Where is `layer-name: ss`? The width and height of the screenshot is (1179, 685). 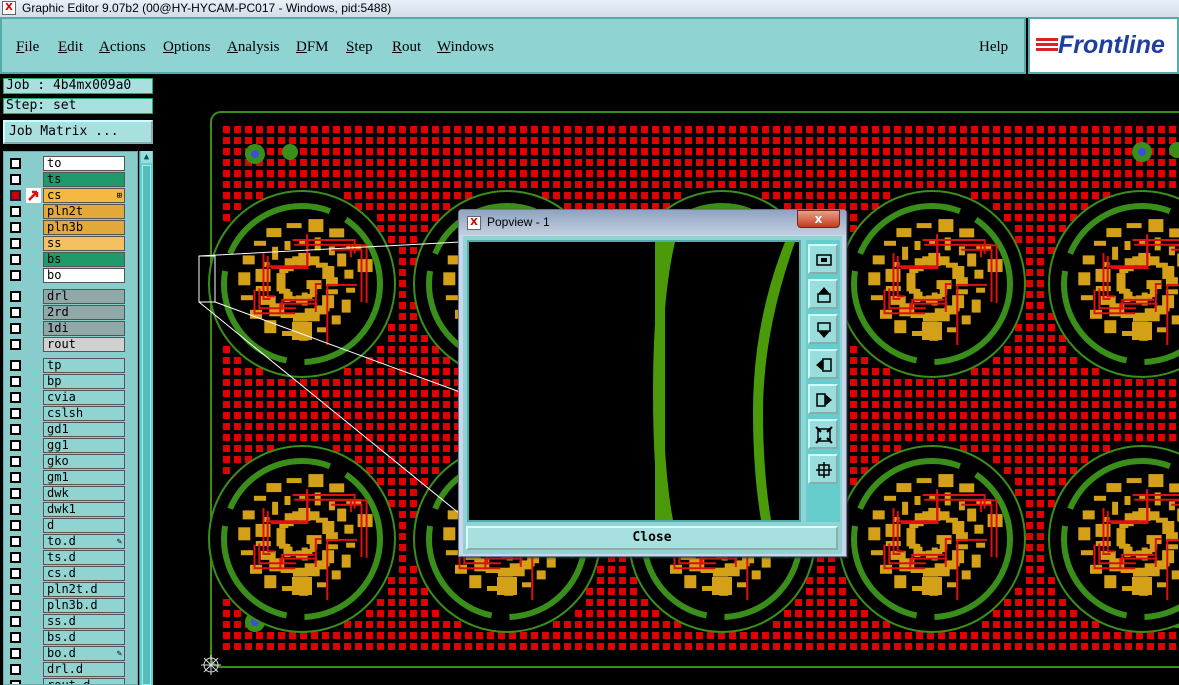
layer-name: ss is located at coordinates (84, 243).